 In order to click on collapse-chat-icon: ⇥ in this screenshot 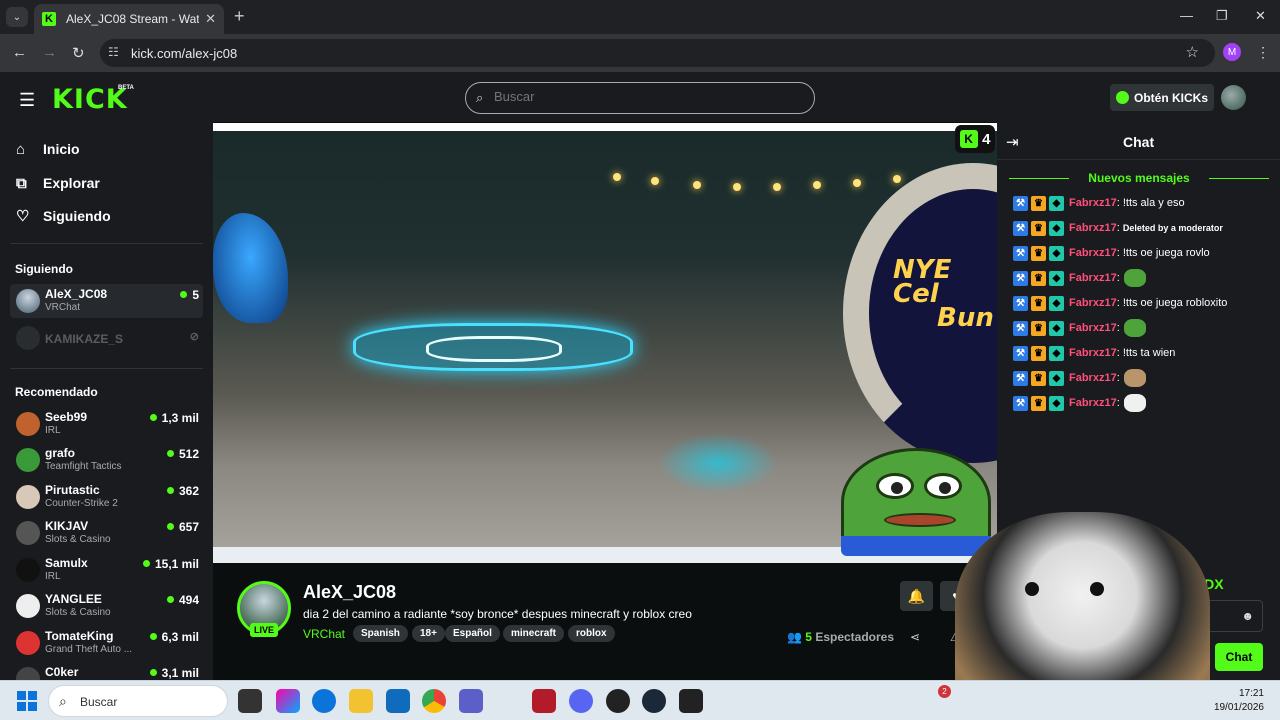, I will do `click(1012, 142)`.